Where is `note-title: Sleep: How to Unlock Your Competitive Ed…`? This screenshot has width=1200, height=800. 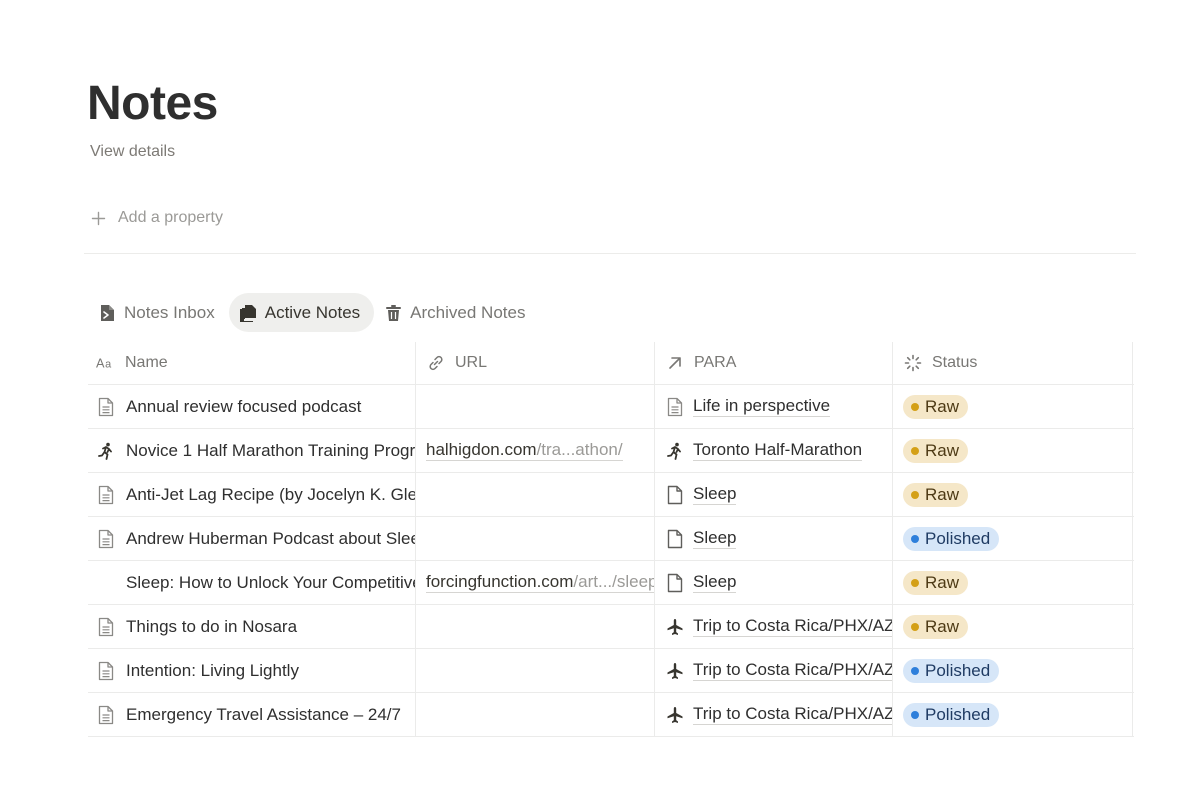 note-title: Sleep: How to Unlock Your Competitive Ed… is located at coordinates (270, 583).